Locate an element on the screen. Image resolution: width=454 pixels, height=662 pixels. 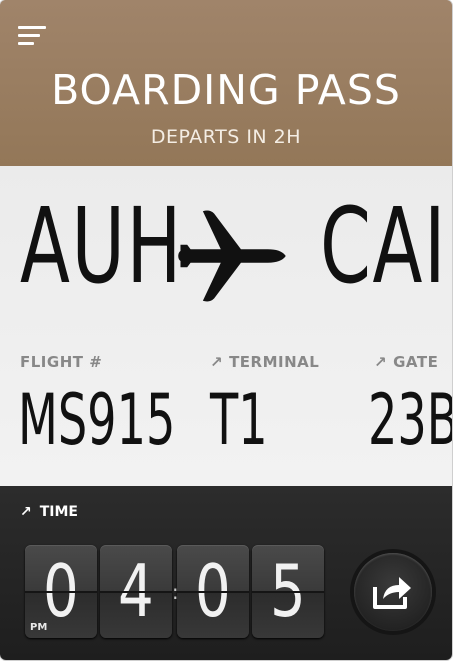
share-button is located at coordinates (393, 592).